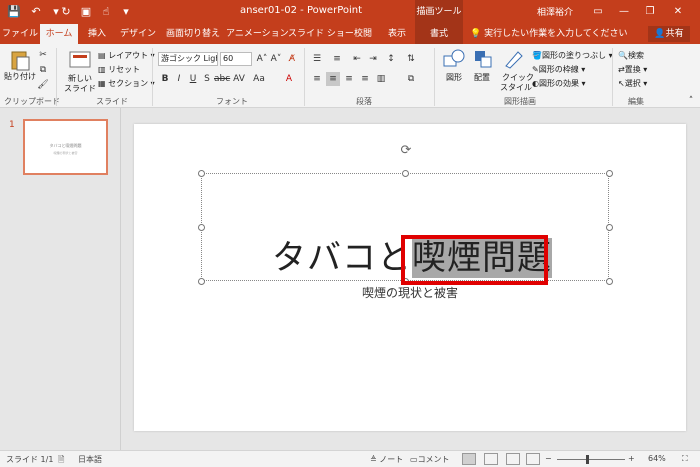 This screenshot has width=700, height=467. I want to click on shape-fill-button: 🪣図形の塗りつぶし ▾, so click(572, 55).